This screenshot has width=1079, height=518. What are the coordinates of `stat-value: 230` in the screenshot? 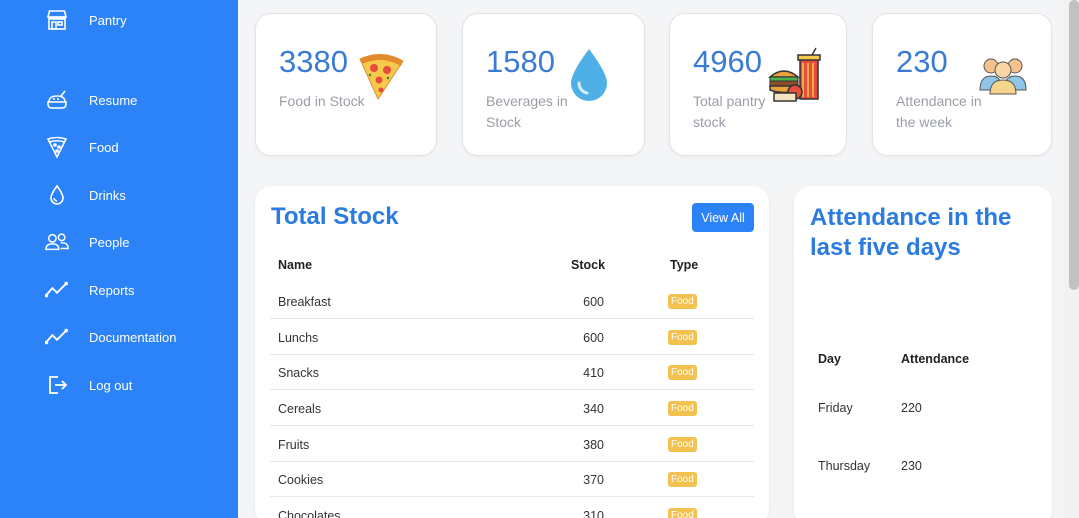 It's located at (922, 61).